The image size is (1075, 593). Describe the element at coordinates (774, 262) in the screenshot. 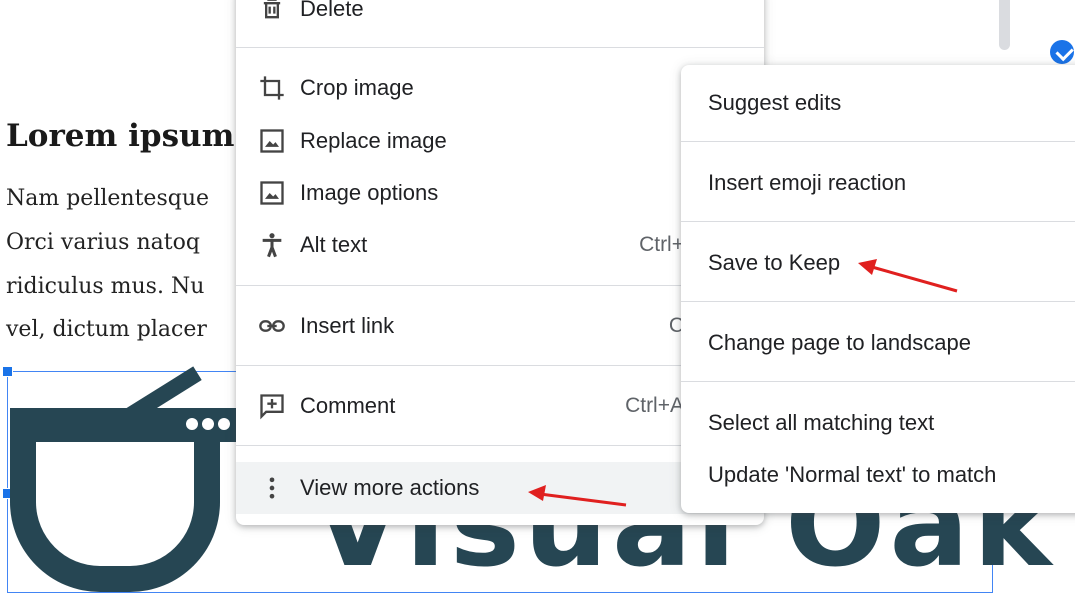

I see `submenu-item-label: Save to Keep` at that location.